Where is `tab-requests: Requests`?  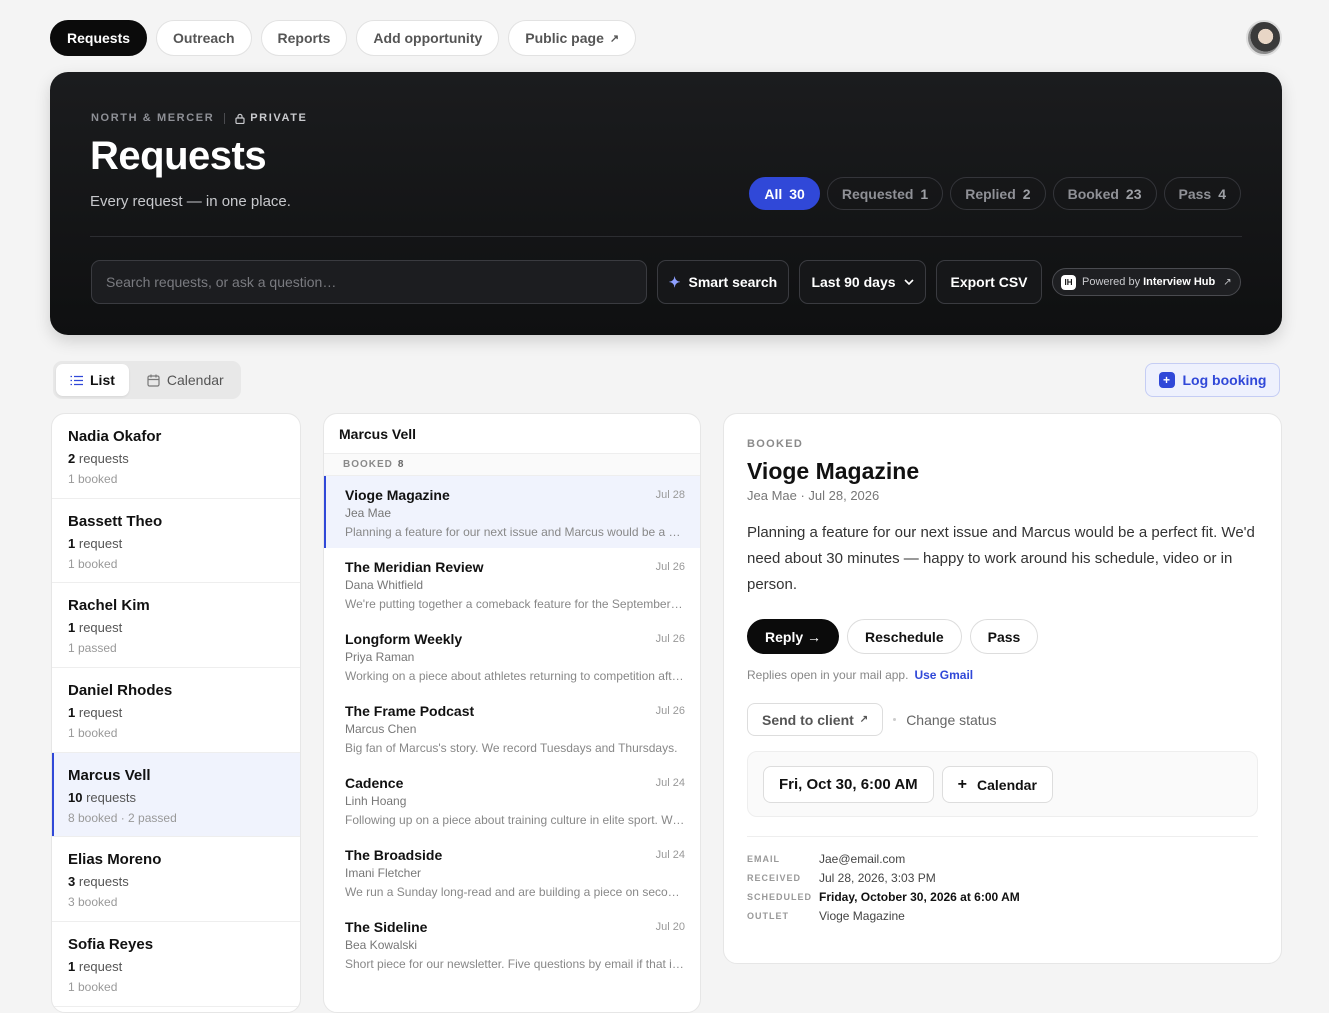
tab-requests: Requests is located at coordinates (99, 38).